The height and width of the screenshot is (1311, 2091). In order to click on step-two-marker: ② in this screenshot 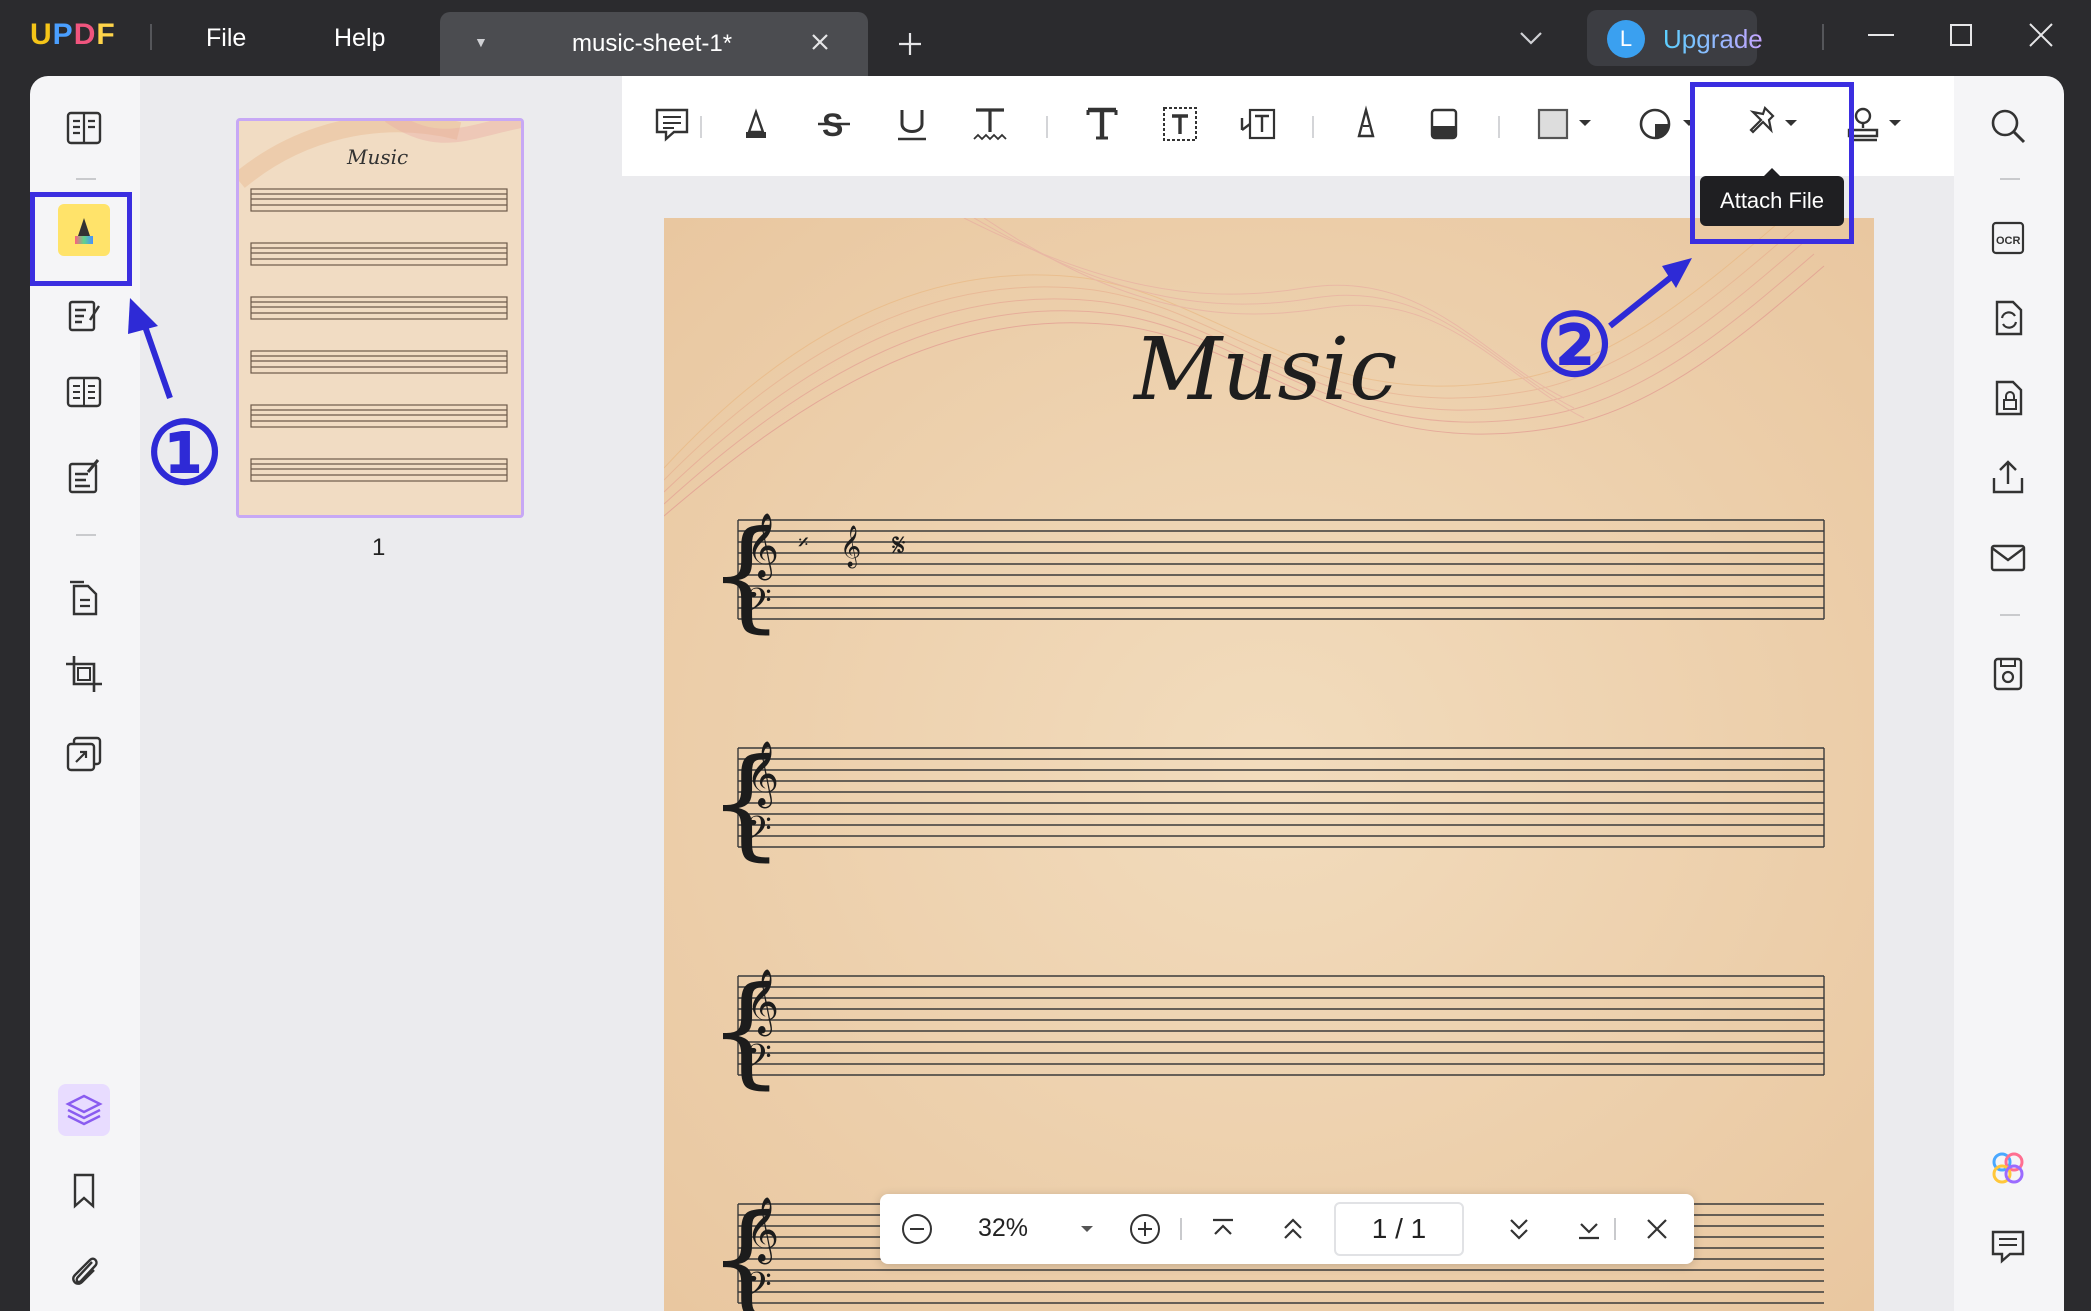, I will do `click(1575, 346)`.